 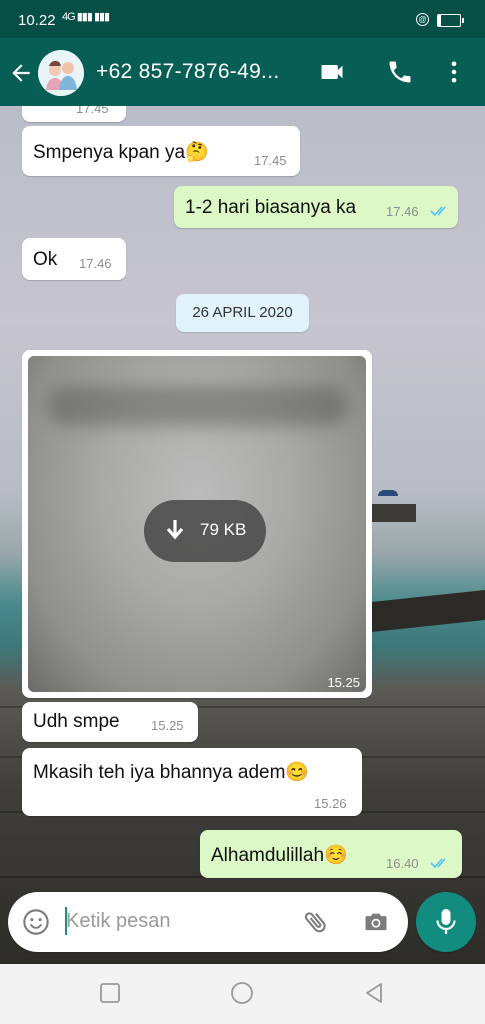 I want to click on message-bubble-outgoing: Alhamdulillah☺️ 16.40, so click(x=331, y=854).